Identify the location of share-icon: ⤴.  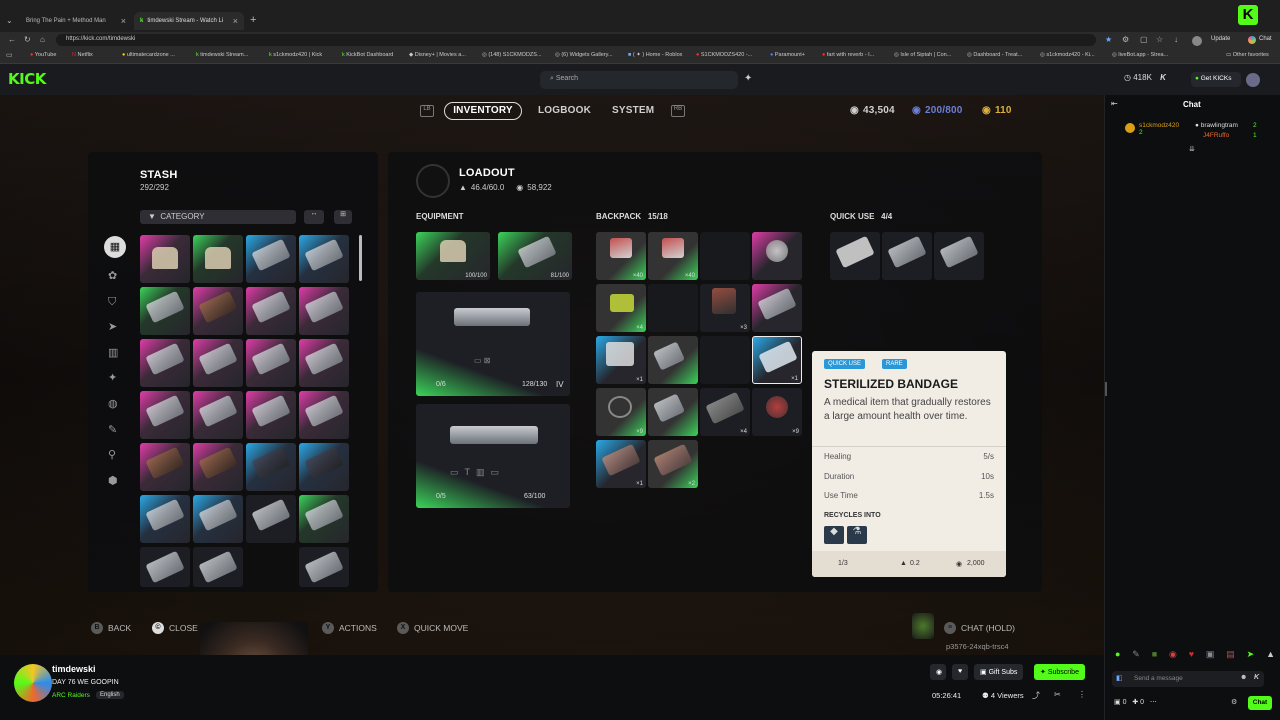
(1036, 695).